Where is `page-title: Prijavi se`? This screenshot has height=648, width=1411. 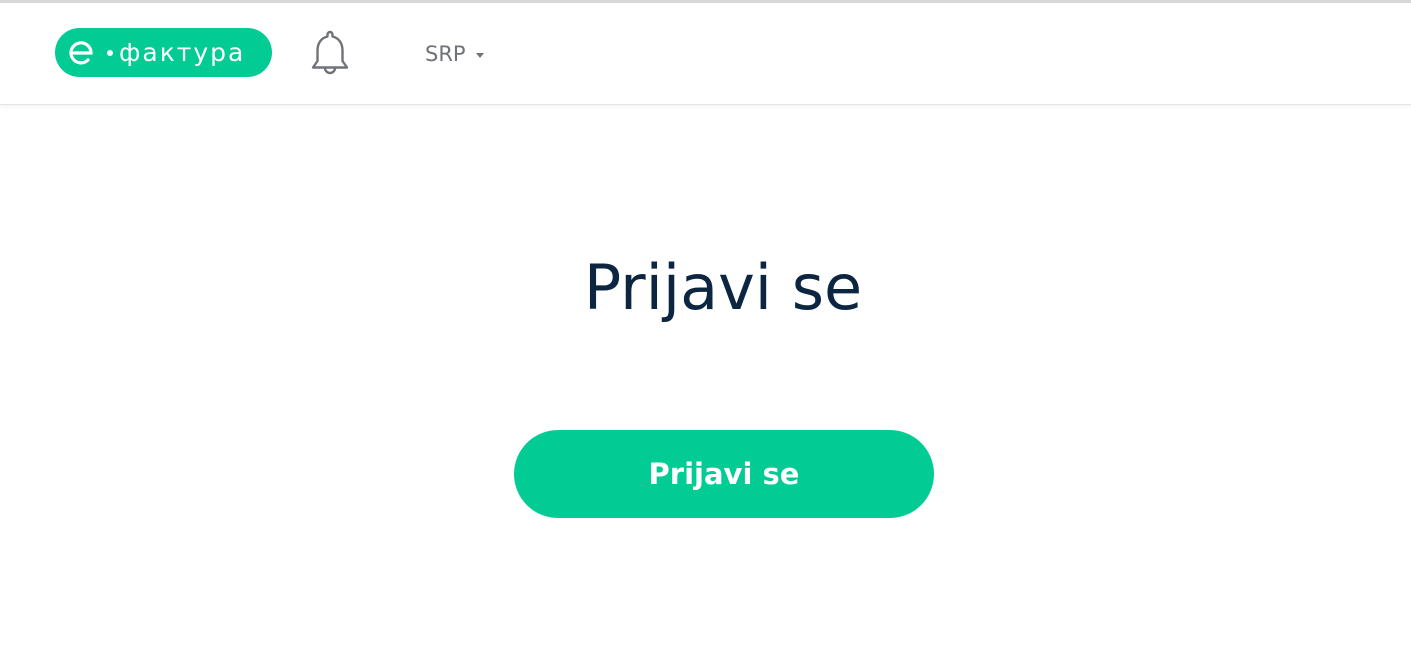
page-title: Prijavi se is located at coordinates (723, 287).